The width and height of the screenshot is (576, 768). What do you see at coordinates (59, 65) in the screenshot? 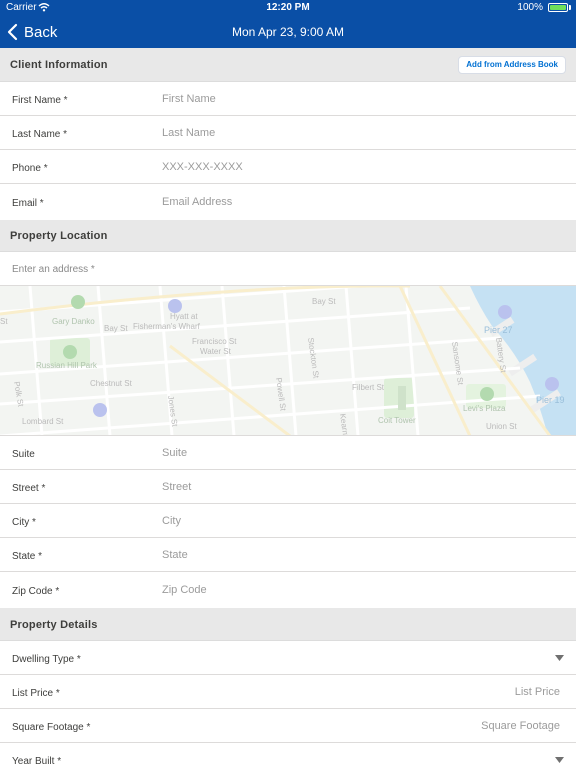
I see `section-title: Client Information` at bounding box center [59, 65].